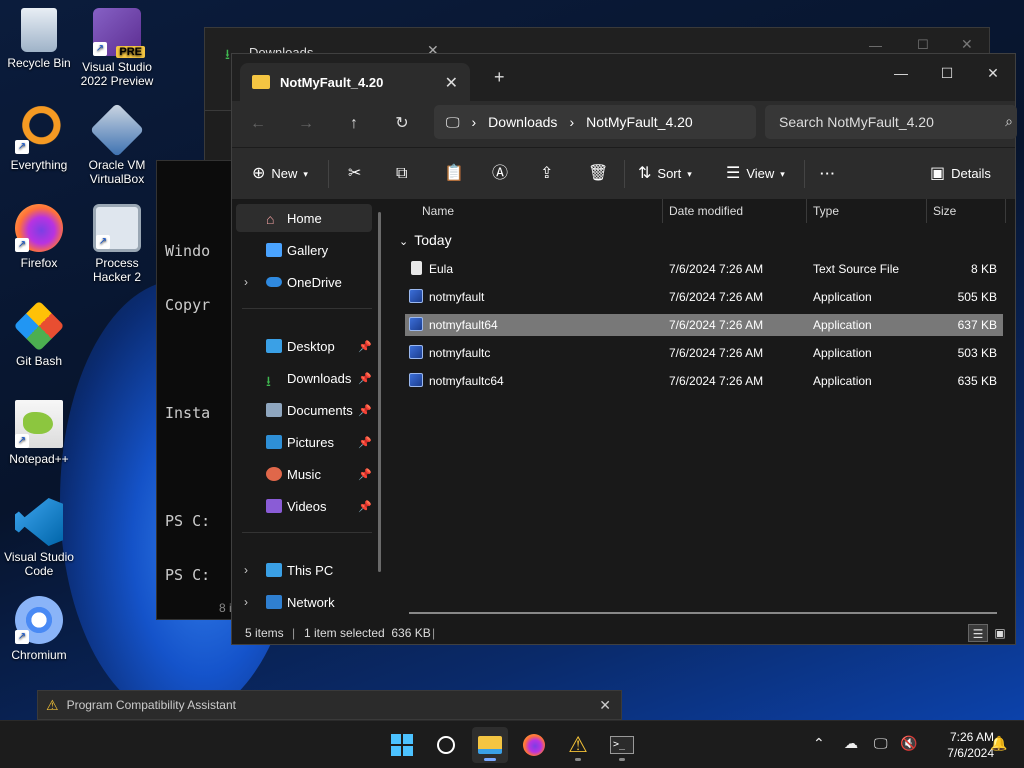  I want to click on running-indicator, so click(622, 759).